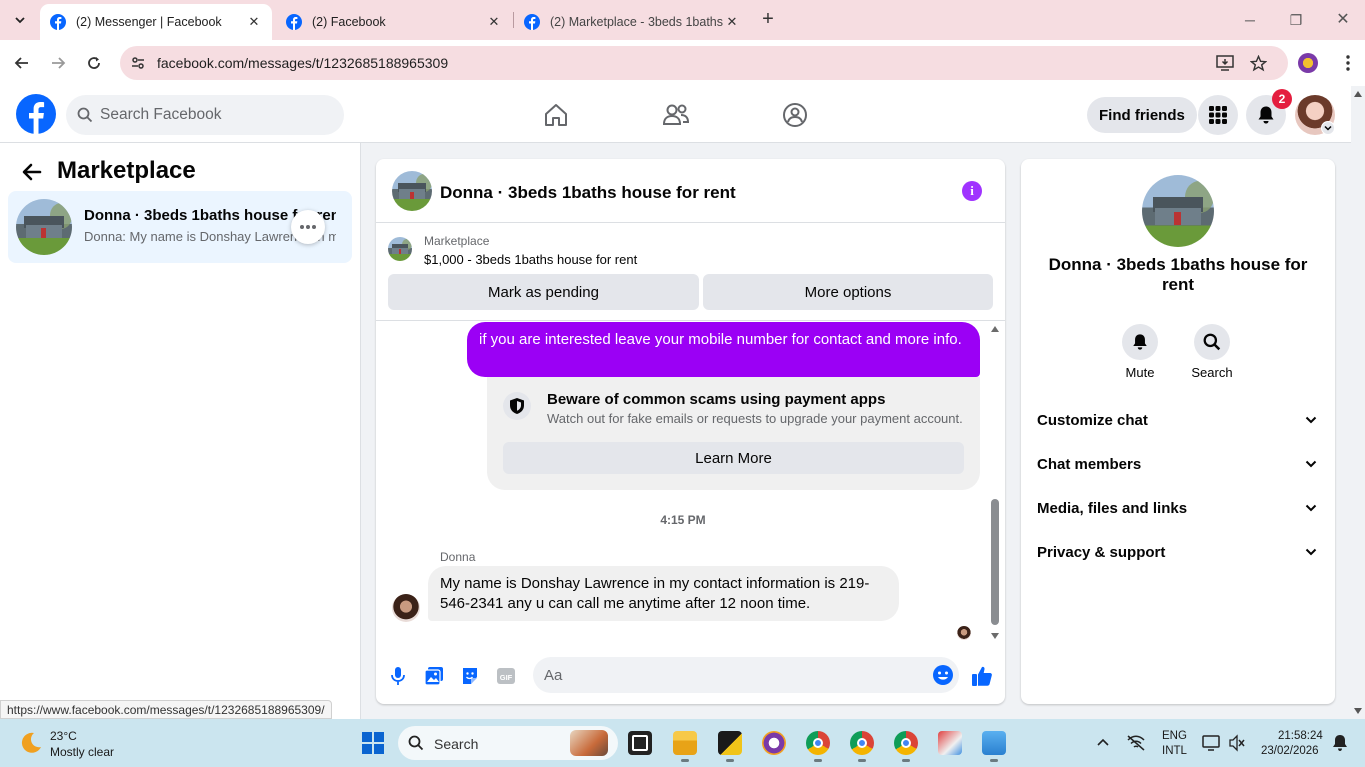  Describe the element at coordinates (398, 676) in the screenshot. I see `voice-clip-button` at that location.